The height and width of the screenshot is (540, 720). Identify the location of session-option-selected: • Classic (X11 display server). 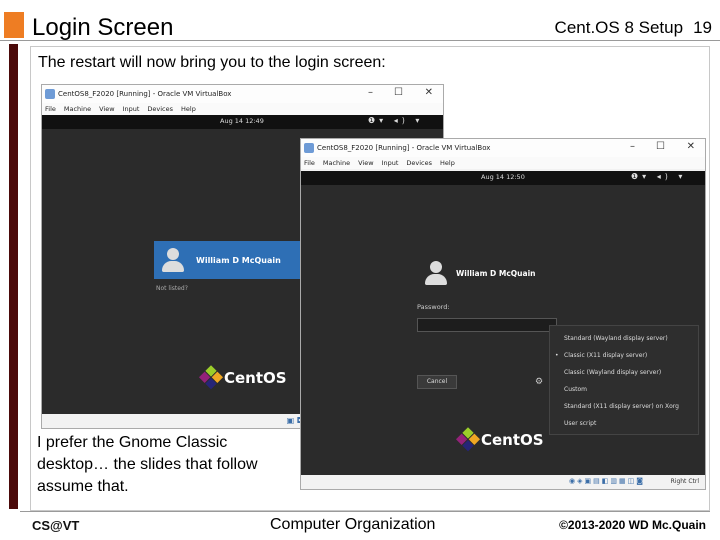
(624, 355).